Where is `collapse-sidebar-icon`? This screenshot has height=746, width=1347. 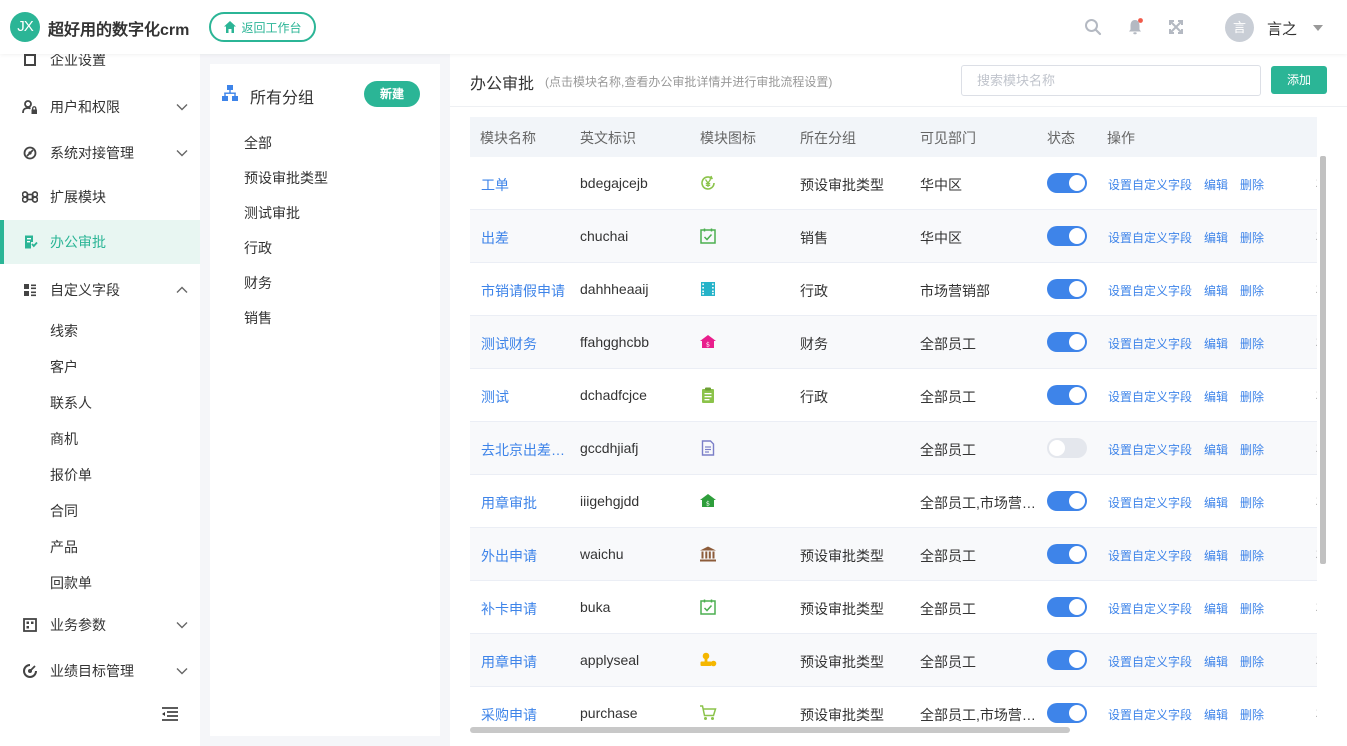 collapse-sidebar-icon is located at coordinates (170, 715).